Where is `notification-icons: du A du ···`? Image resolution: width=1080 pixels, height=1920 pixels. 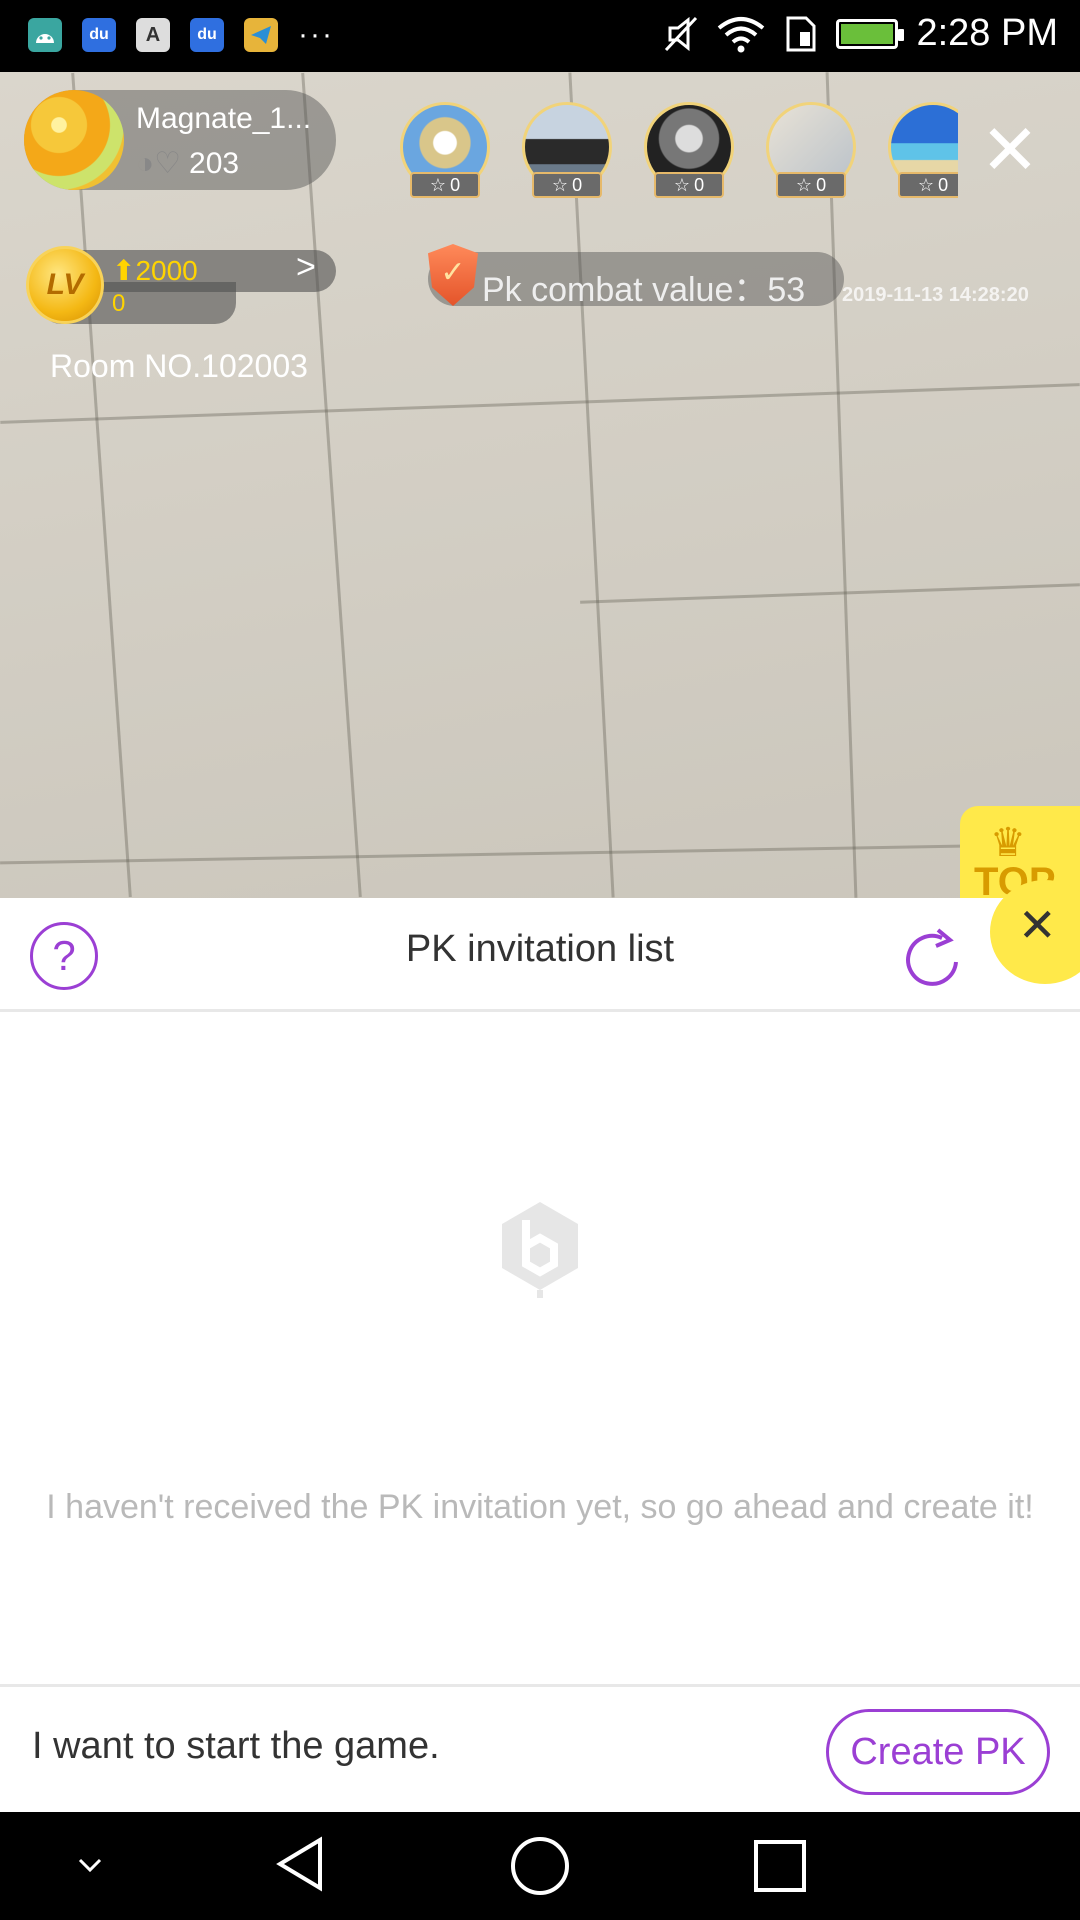
notification-icons: du A du ··· is located at coordinates (181, 35).